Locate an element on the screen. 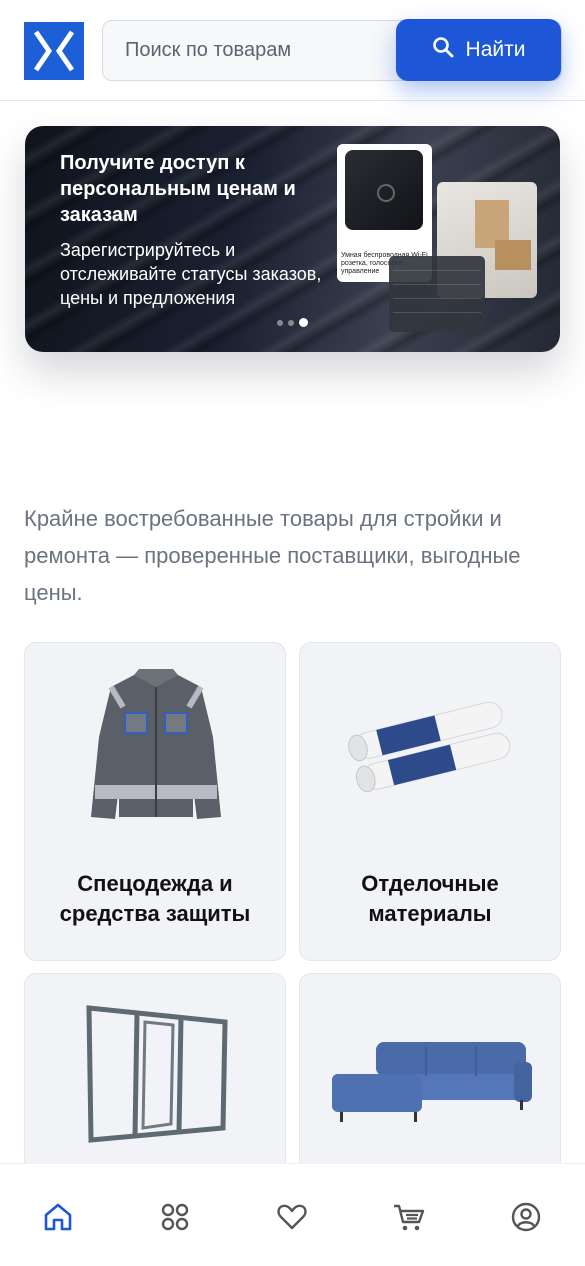 The width and height of the screenshot is (585, 1266). carousel-dot-active is located at coordinates (303, 322).